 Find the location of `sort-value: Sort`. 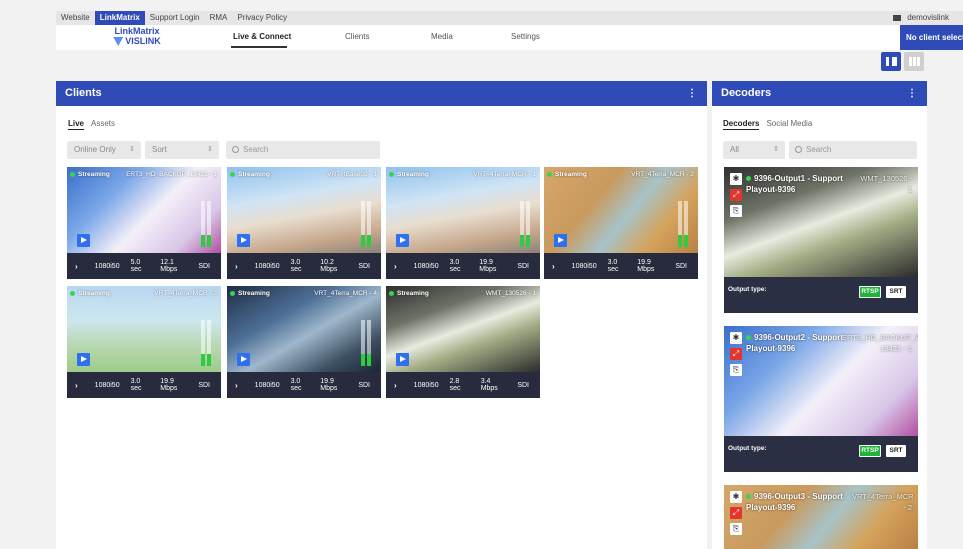

sort-value: Sort is located at coordinates (159, 149).